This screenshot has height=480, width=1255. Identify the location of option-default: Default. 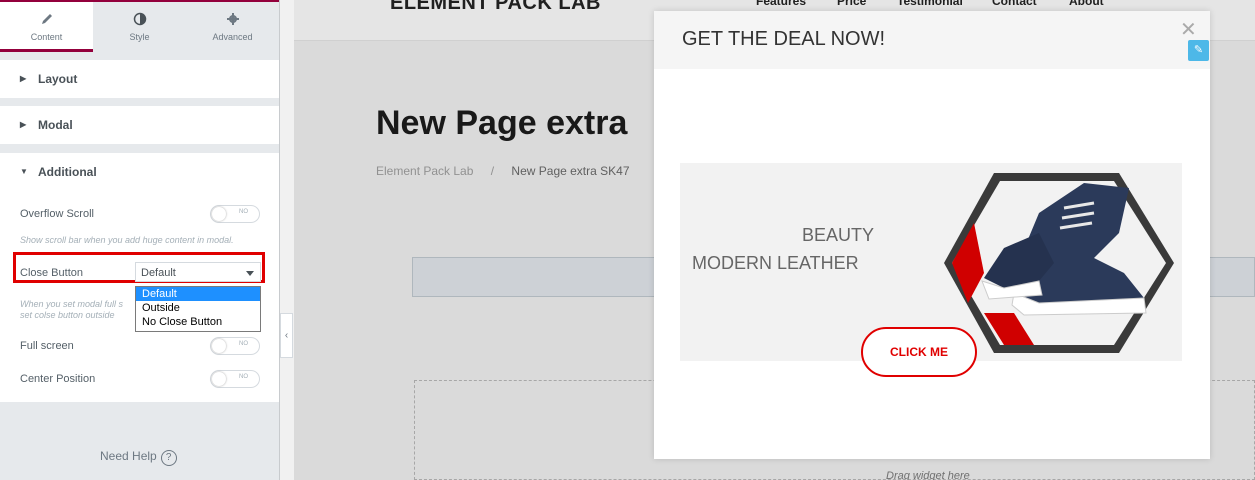
(198, 294).